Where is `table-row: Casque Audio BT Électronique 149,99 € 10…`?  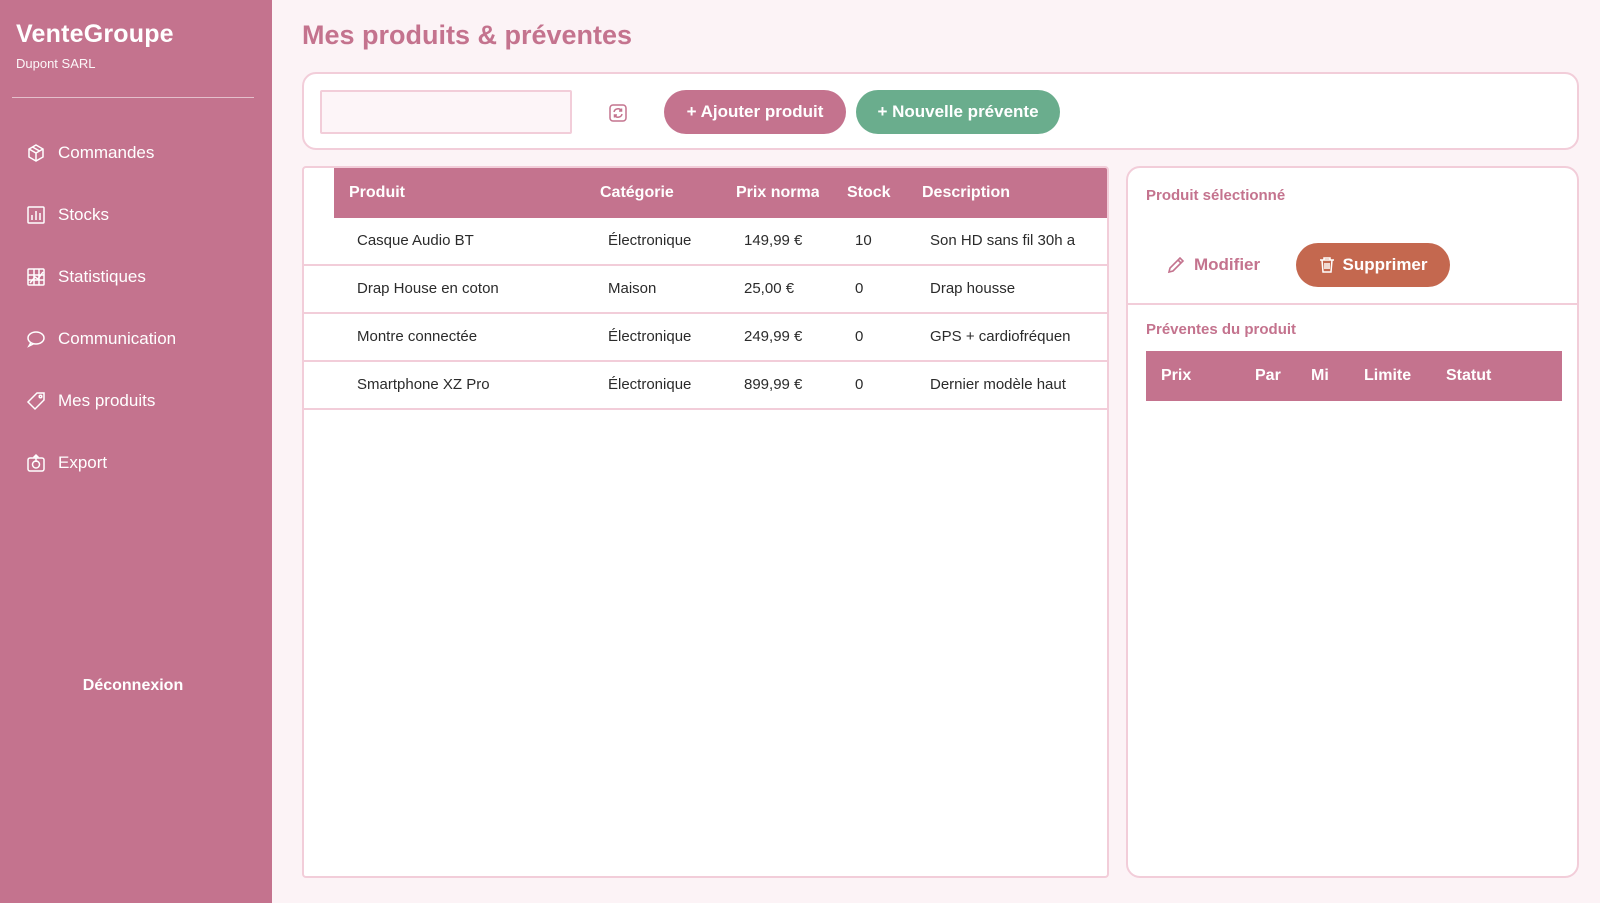
table-row: Casque Audio BT Électronique 149,99 € 10… is located at coordinates (705, 242).